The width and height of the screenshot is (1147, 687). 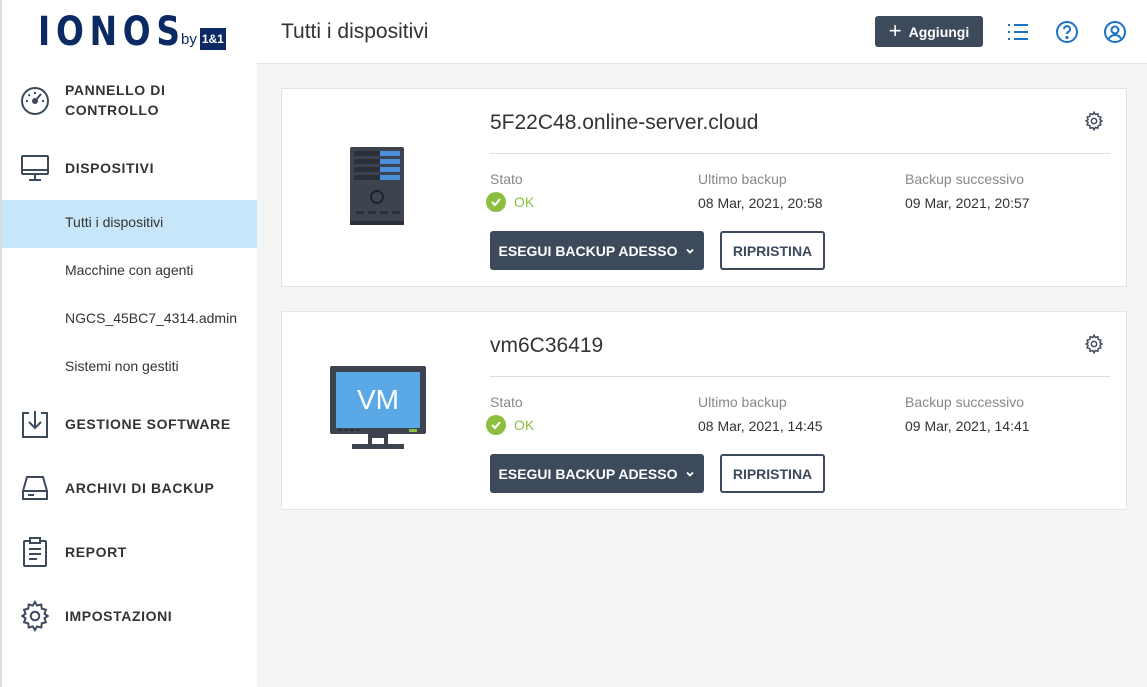 What do you see at coordinates (35, 101) in the screenshot?
I see `speedometer-icon` at bounding box center [35, 101].